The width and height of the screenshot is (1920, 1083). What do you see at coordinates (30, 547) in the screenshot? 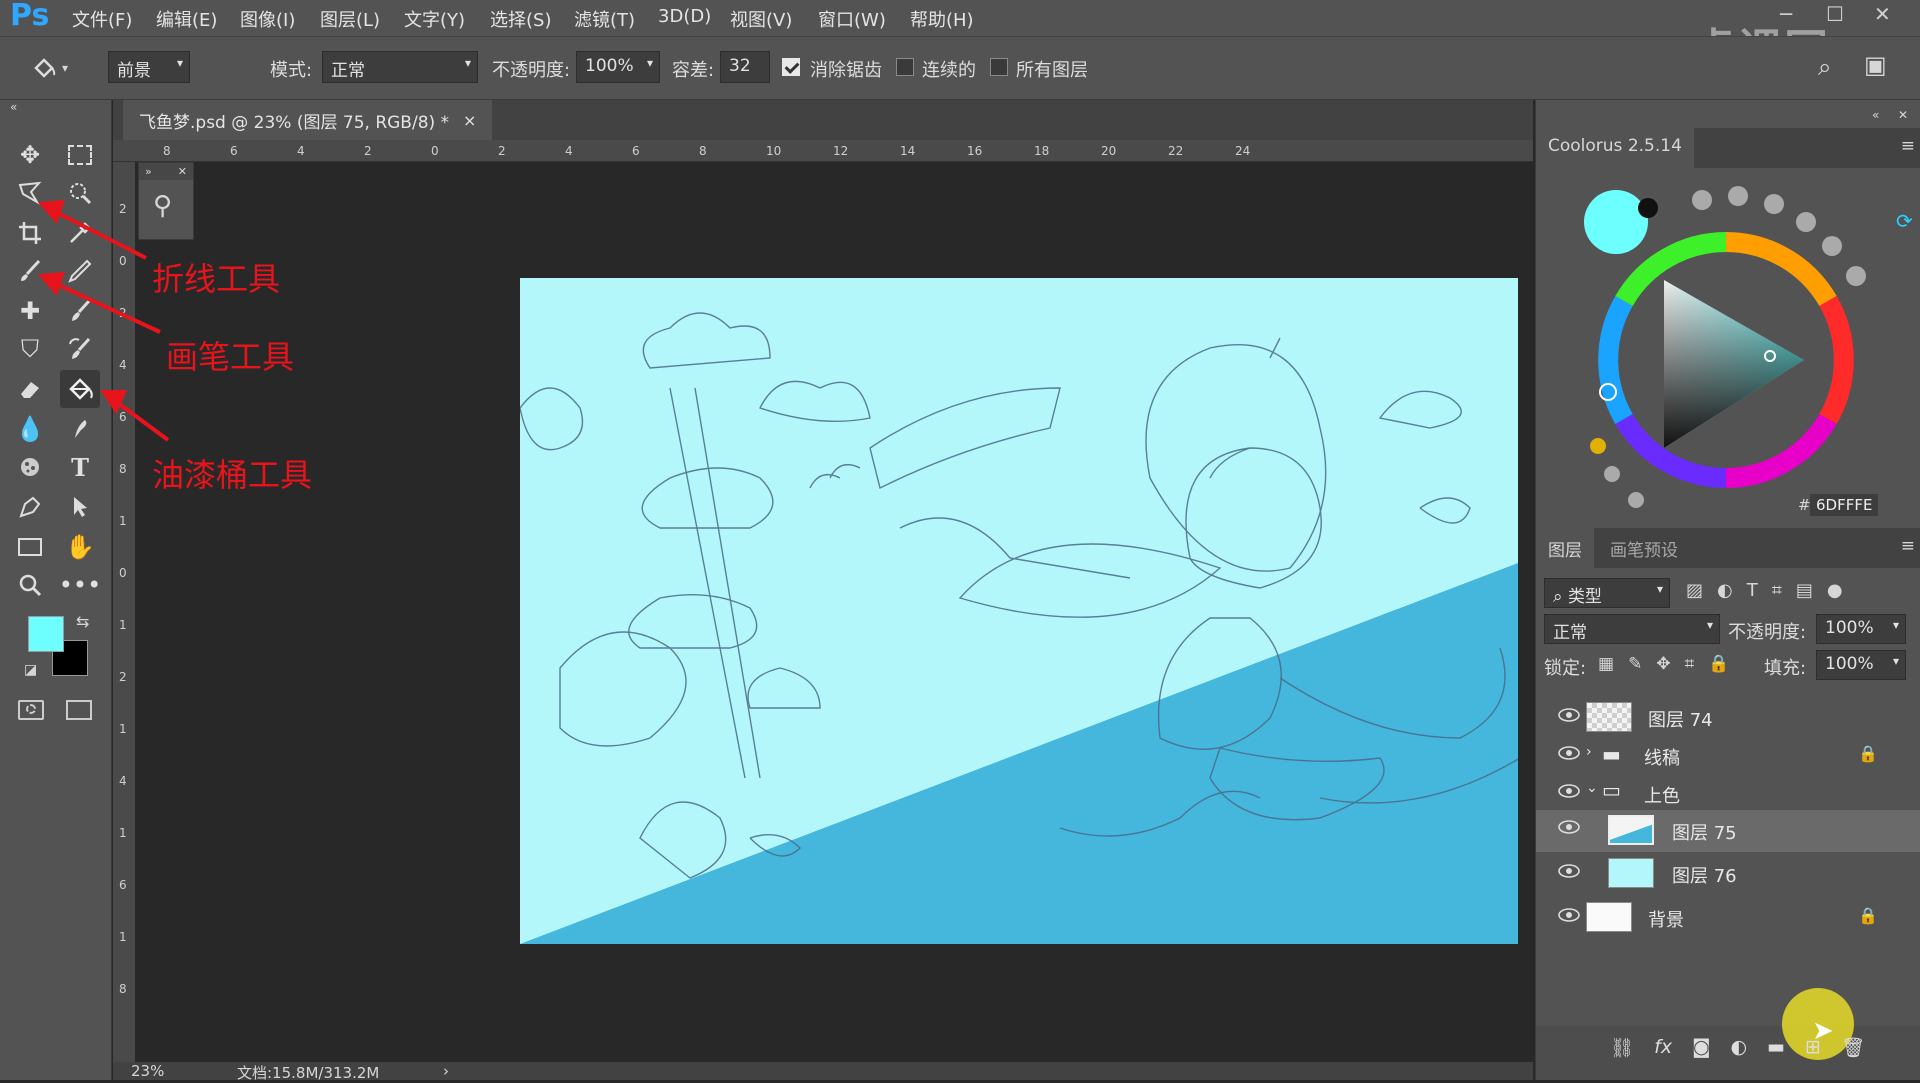
I see `rectangle-icon` at bounding box center [30, 547].